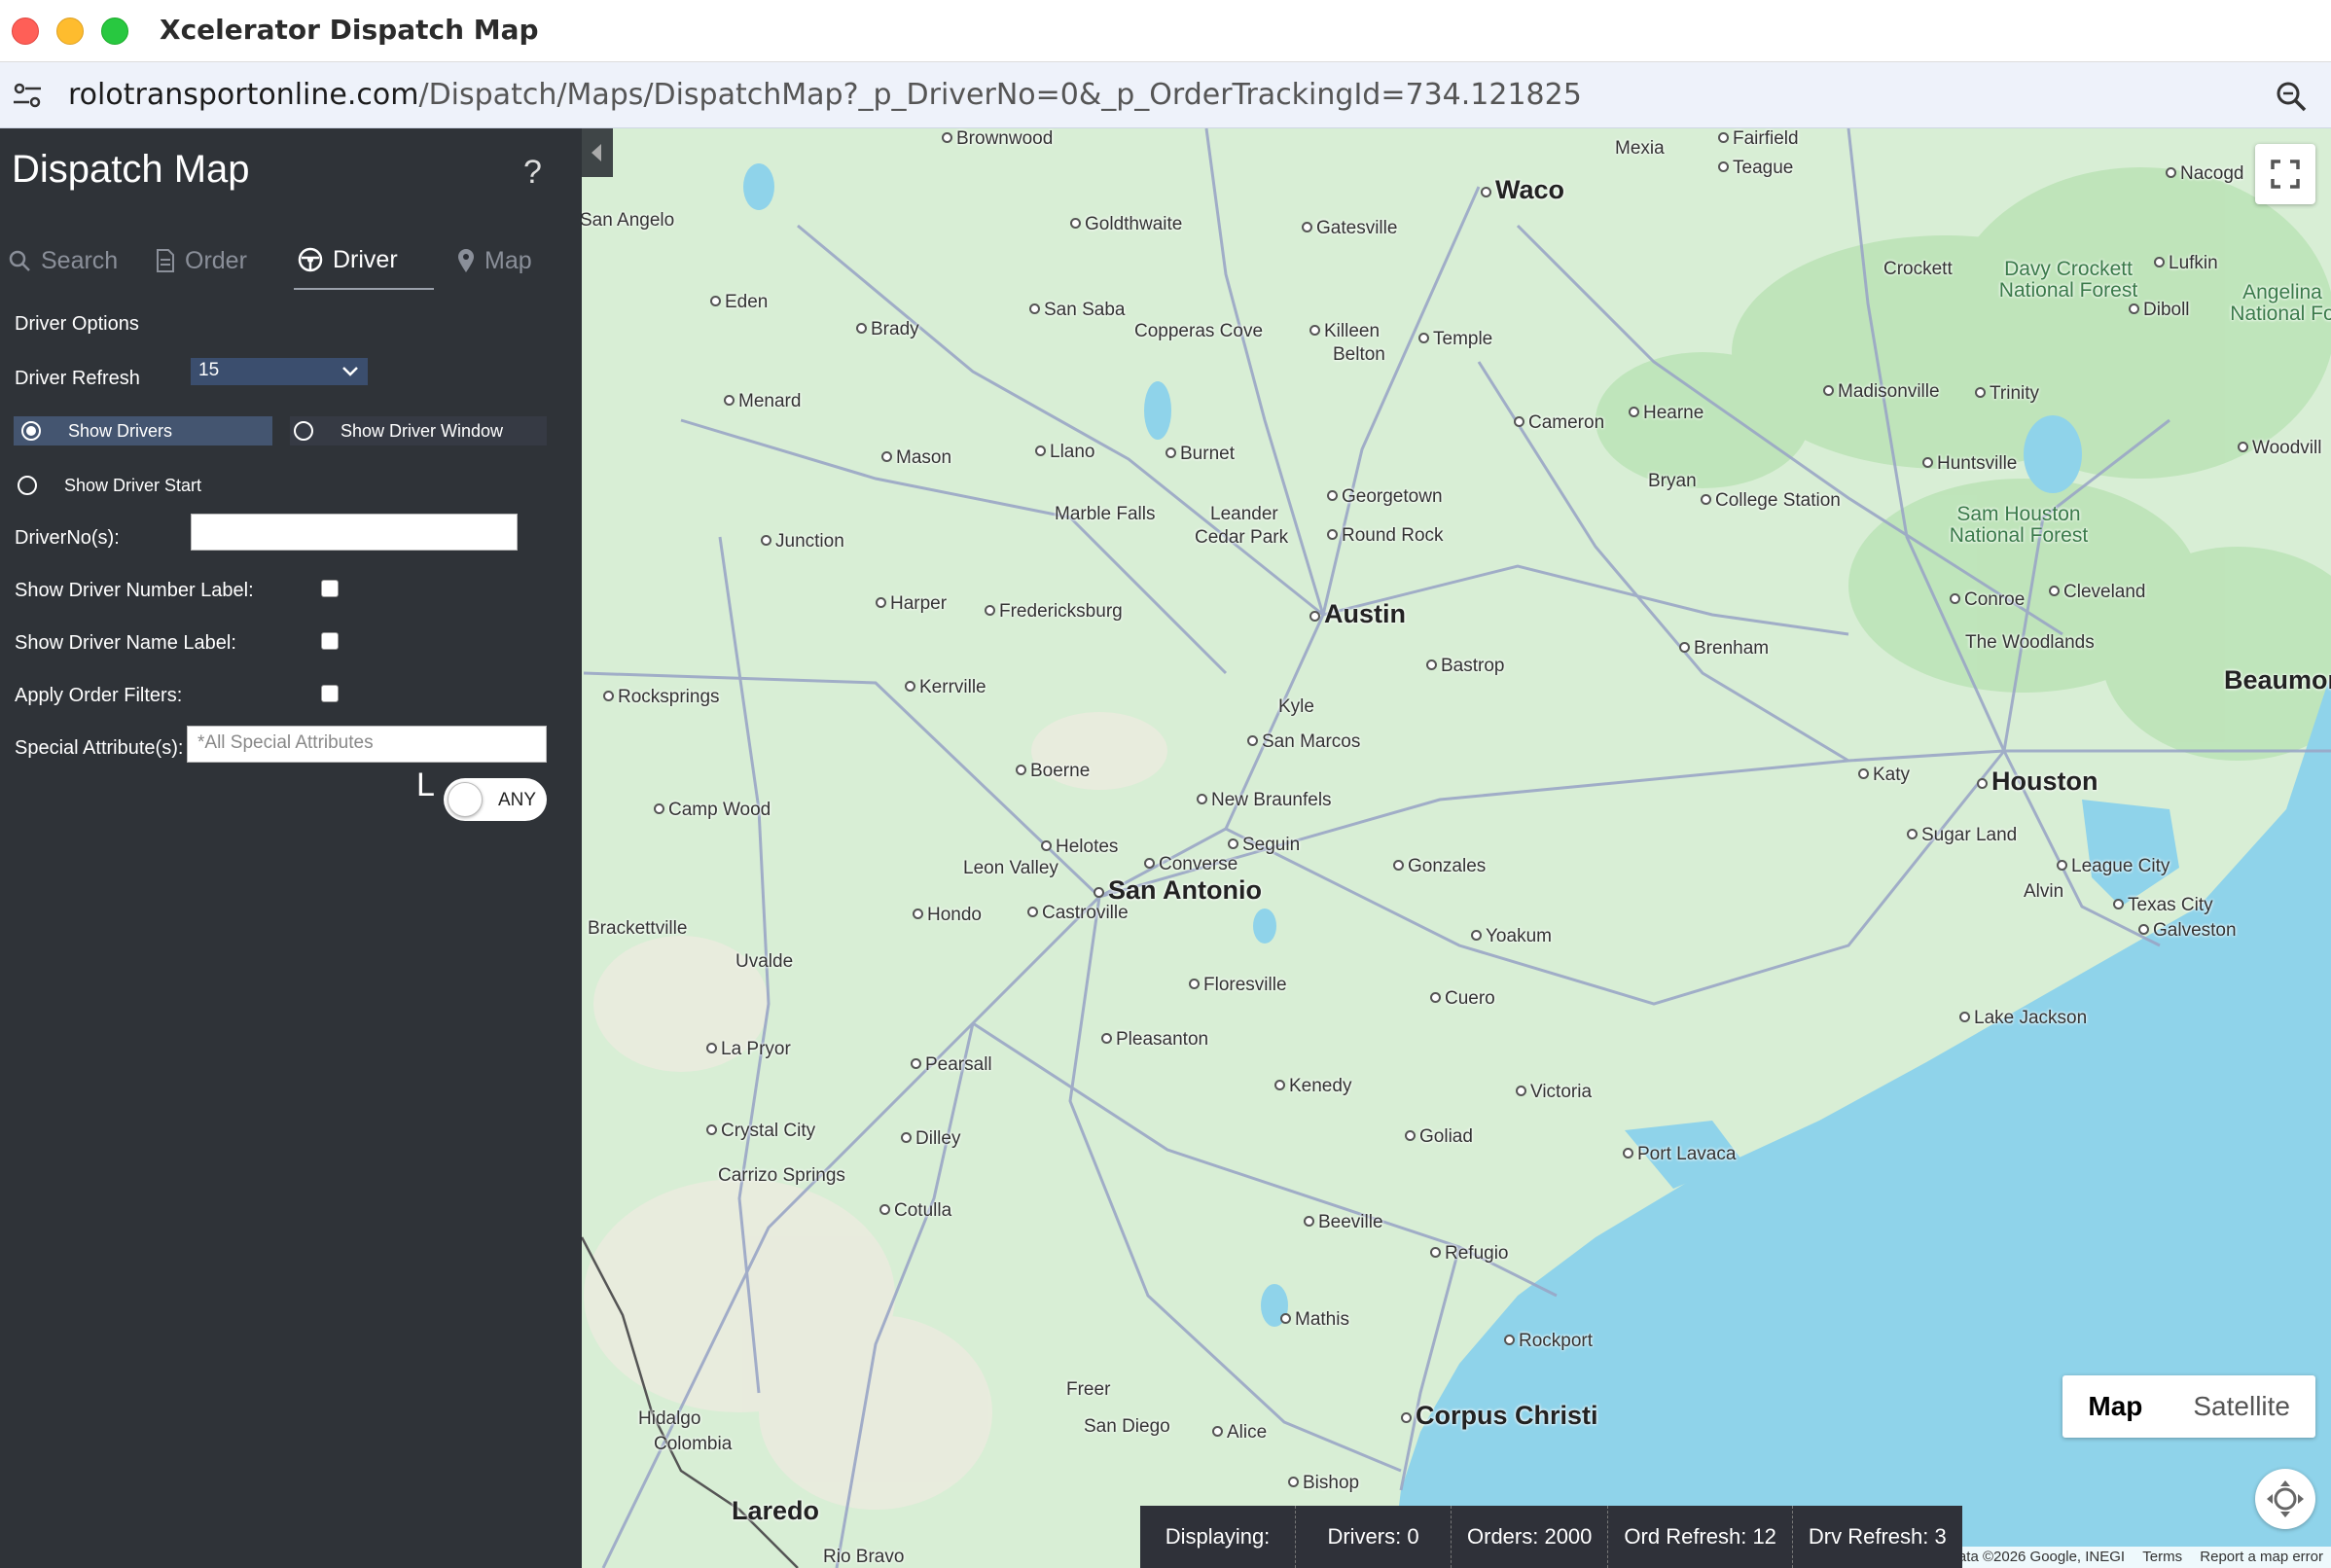 Image resolution: width=2331 pixels, height=1568 pixels. Describe the element at coordinates (1679, 1154) in the screenshot. I see `town-label: Port Lavaca` at that location.